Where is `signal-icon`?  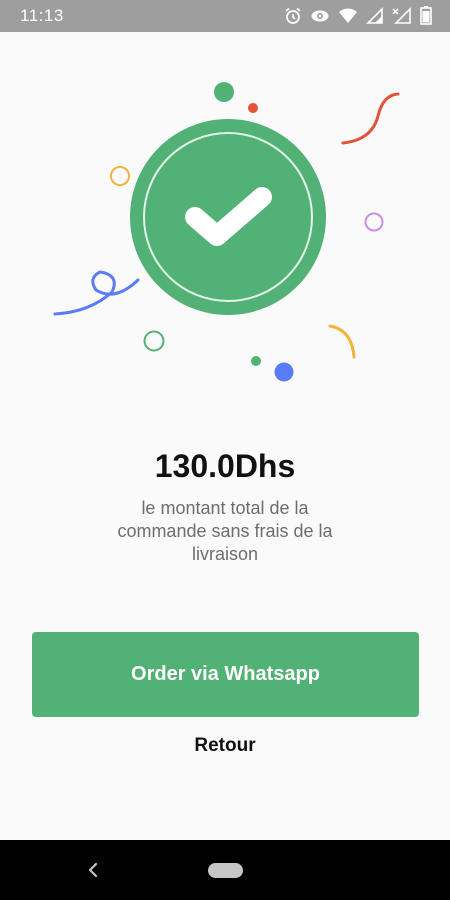
signal-icon is located at coordinates (375, 15).